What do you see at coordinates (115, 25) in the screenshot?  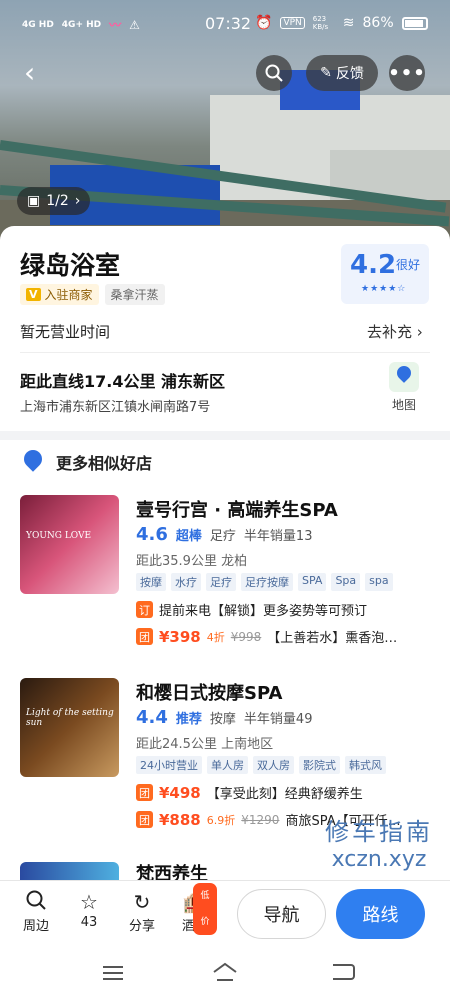 I see `app-notification-icon: 〰` at bounding box center [115, 25].